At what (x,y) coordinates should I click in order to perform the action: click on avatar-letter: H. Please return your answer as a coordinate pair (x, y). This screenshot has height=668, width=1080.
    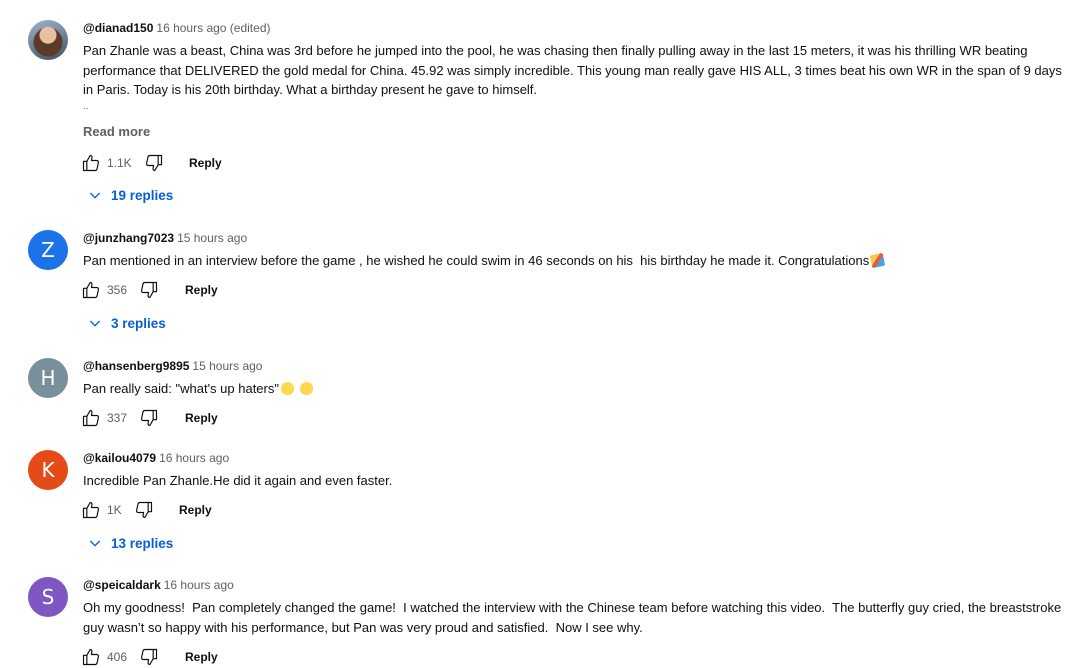
    Looking at the image, I should click on (48, 378).